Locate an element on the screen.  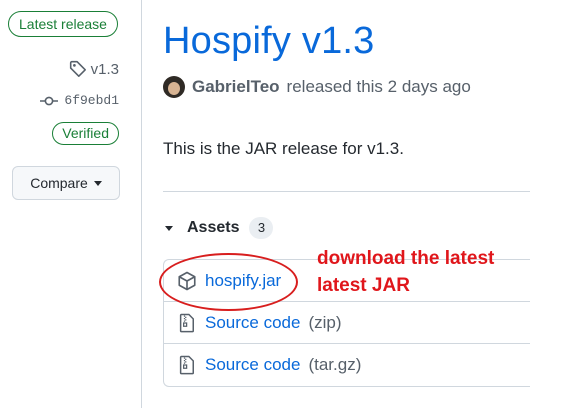
latest-release-badge: Latest release is located at coordinates (63, 24).